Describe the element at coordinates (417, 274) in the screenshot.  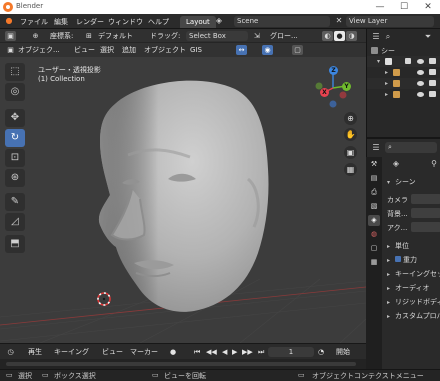
I see `panel-keying-sets: キーイングセッ` at that location.